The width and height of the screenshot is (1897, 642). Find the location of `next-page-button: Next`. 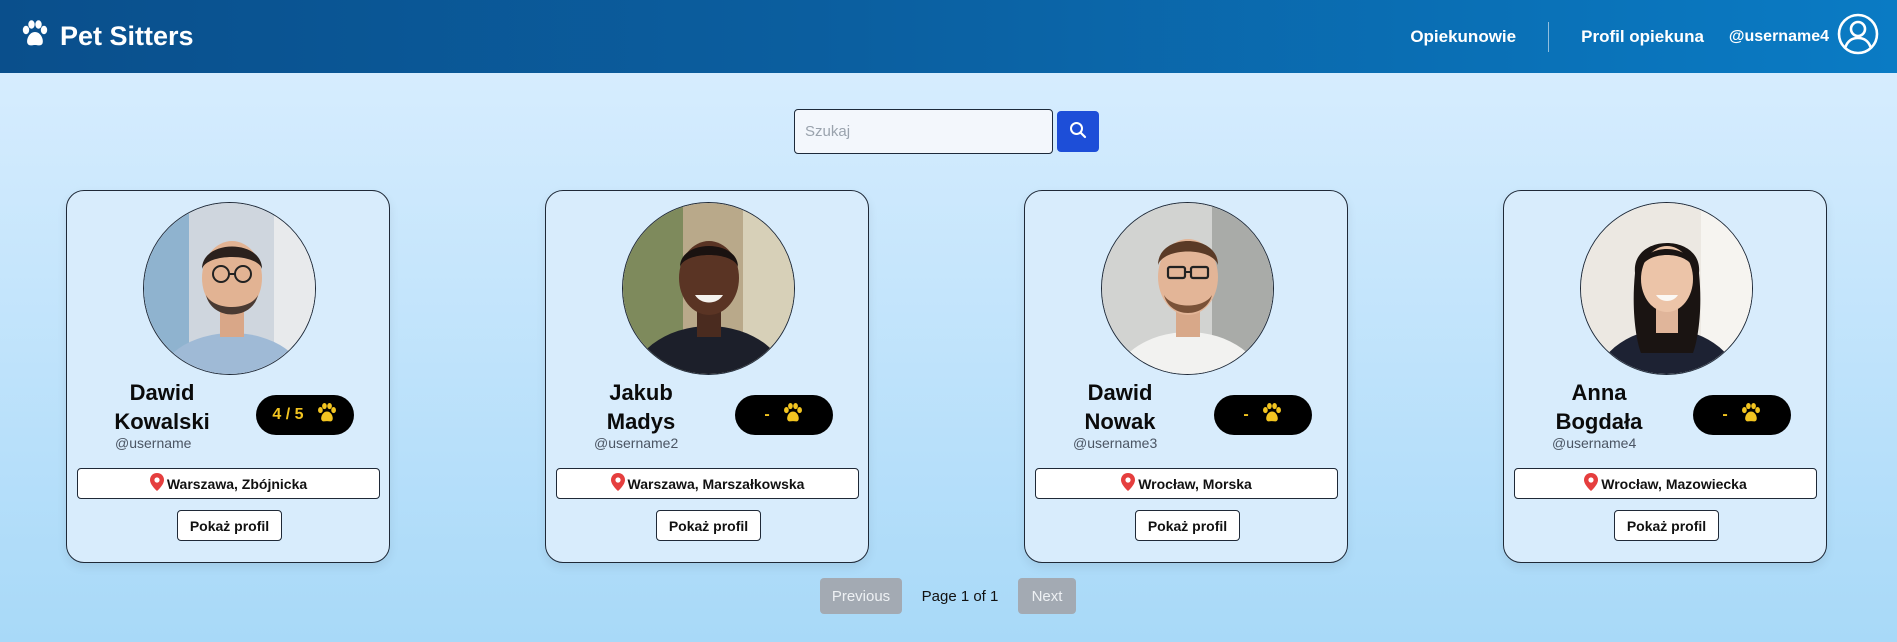

next-page-button: Next is located at coordinates (1047, 596).